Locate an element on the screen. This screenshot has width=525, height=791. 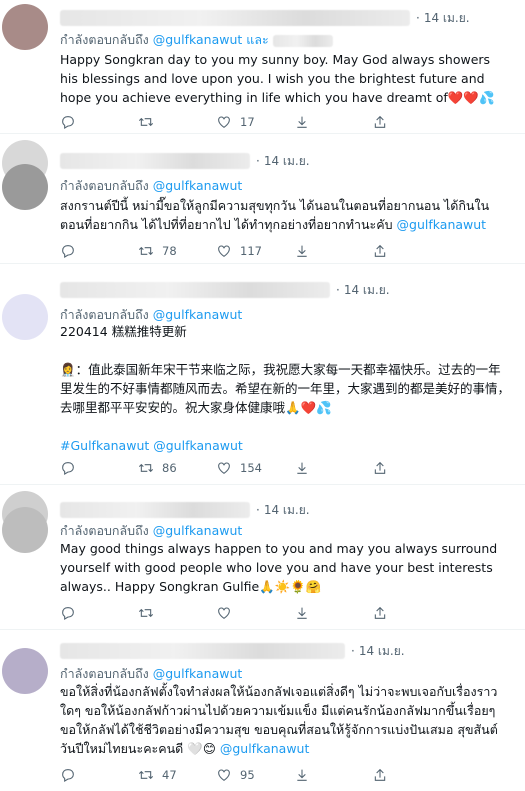
tweet-actions: 17 is located at coordinates (255, 122).